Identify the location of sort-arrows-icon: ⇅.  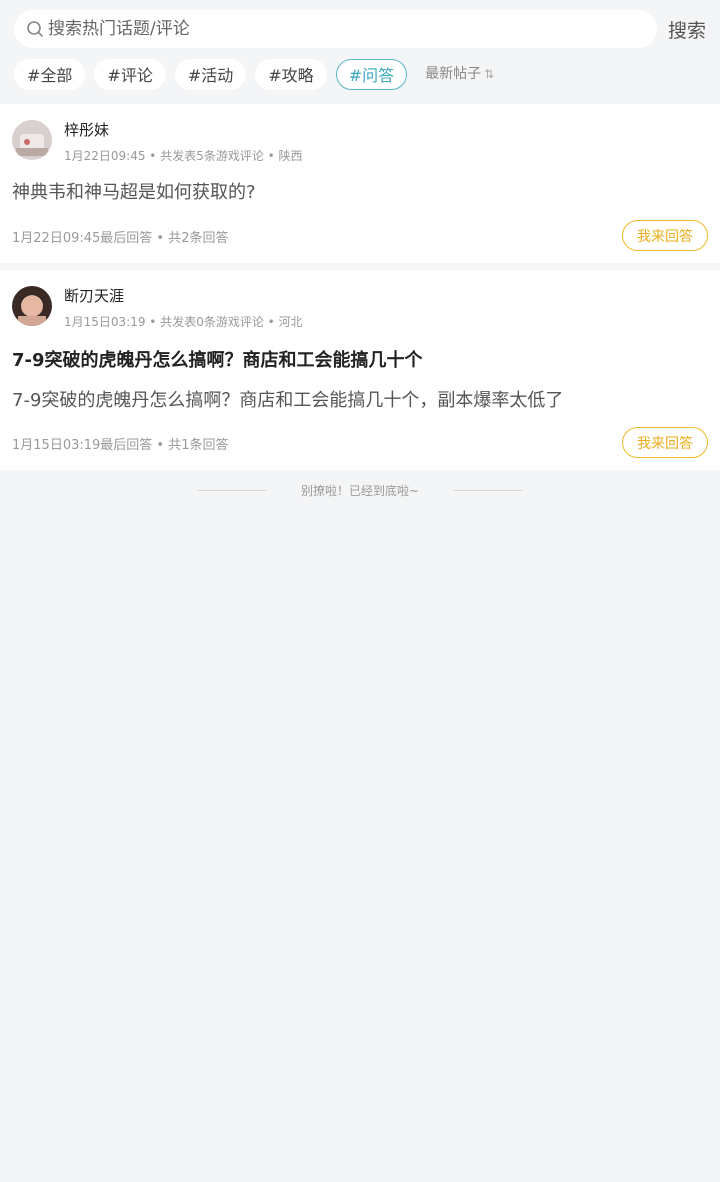
(489, 74).